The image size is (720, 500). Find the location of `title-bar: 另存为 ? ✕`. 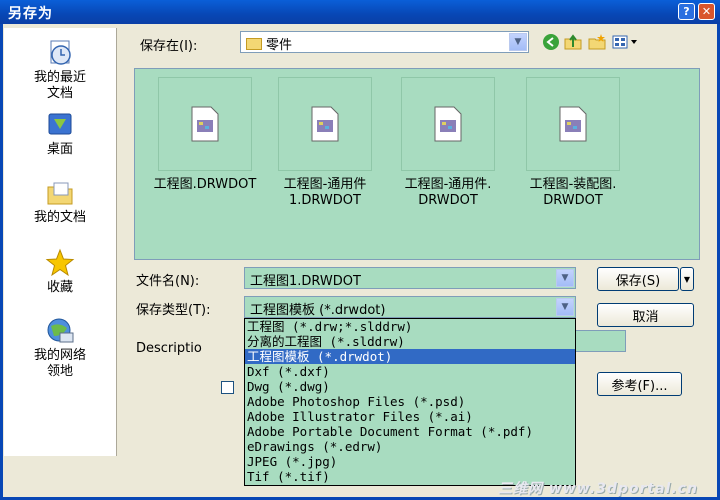

title-bar: 另存为 ? ✕ is located at coordinates (360, 12).